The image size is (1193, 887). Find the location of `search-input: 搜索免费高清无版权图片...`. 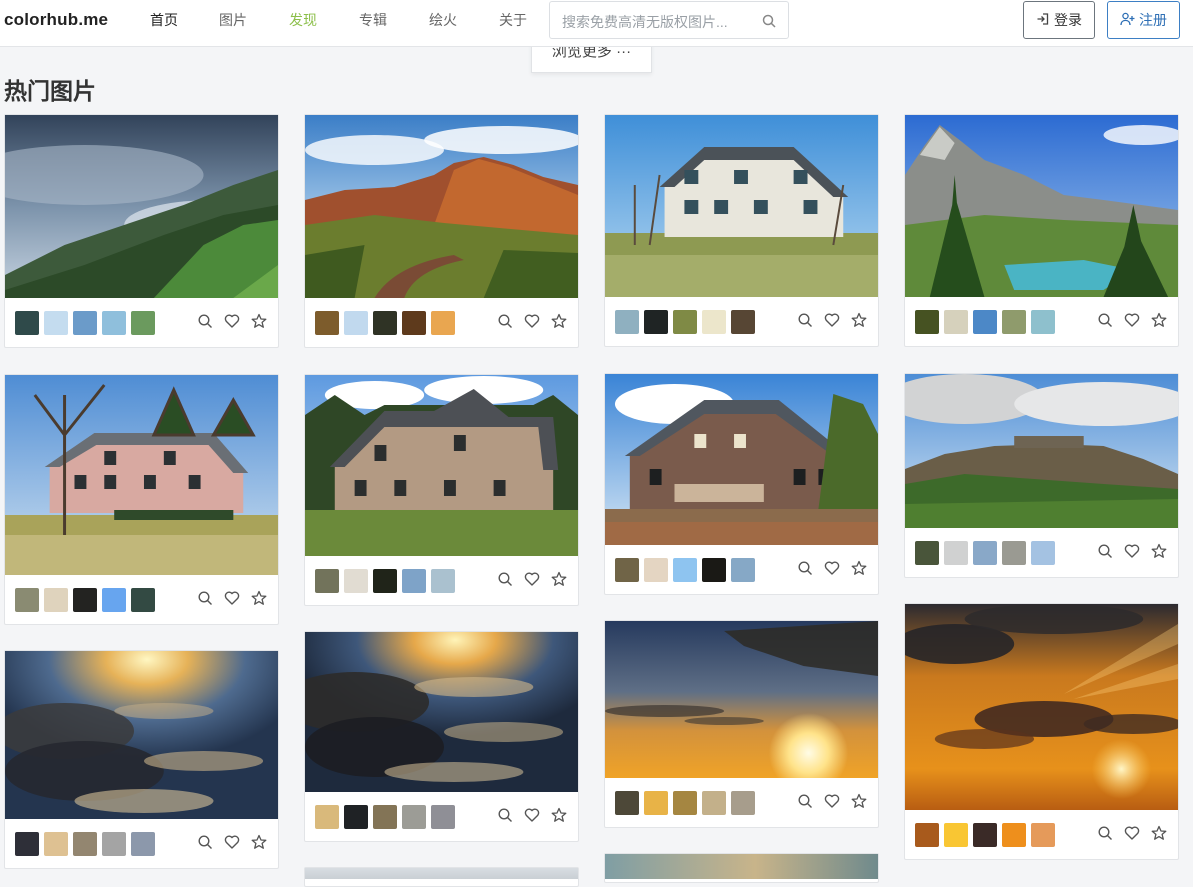

search-input: 搜索免费高清无版权图片... is located at coordinates (669, 20).